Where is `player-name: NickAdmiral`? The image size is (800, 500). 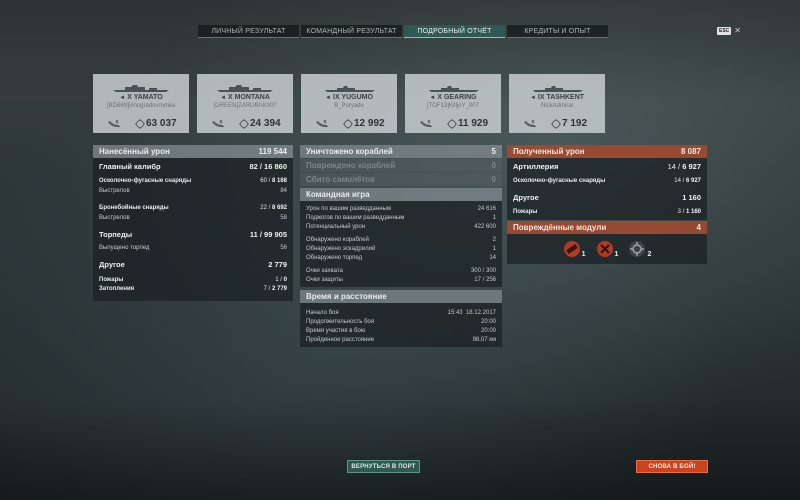
player-name: NickAdmiral is located at coordinates (556, 106).